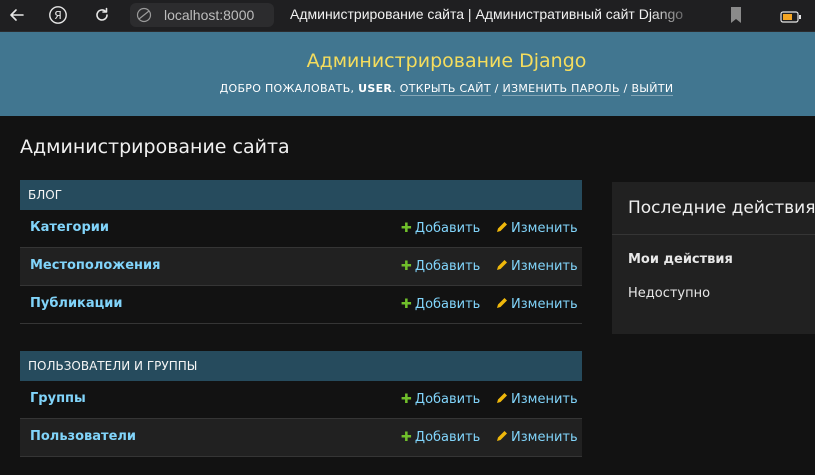 This screenshot has height=475, width=815. Describe the element at coordinates (721, 208) in the screenshot. I see `recent-actions-title: Последние действия` at that location.